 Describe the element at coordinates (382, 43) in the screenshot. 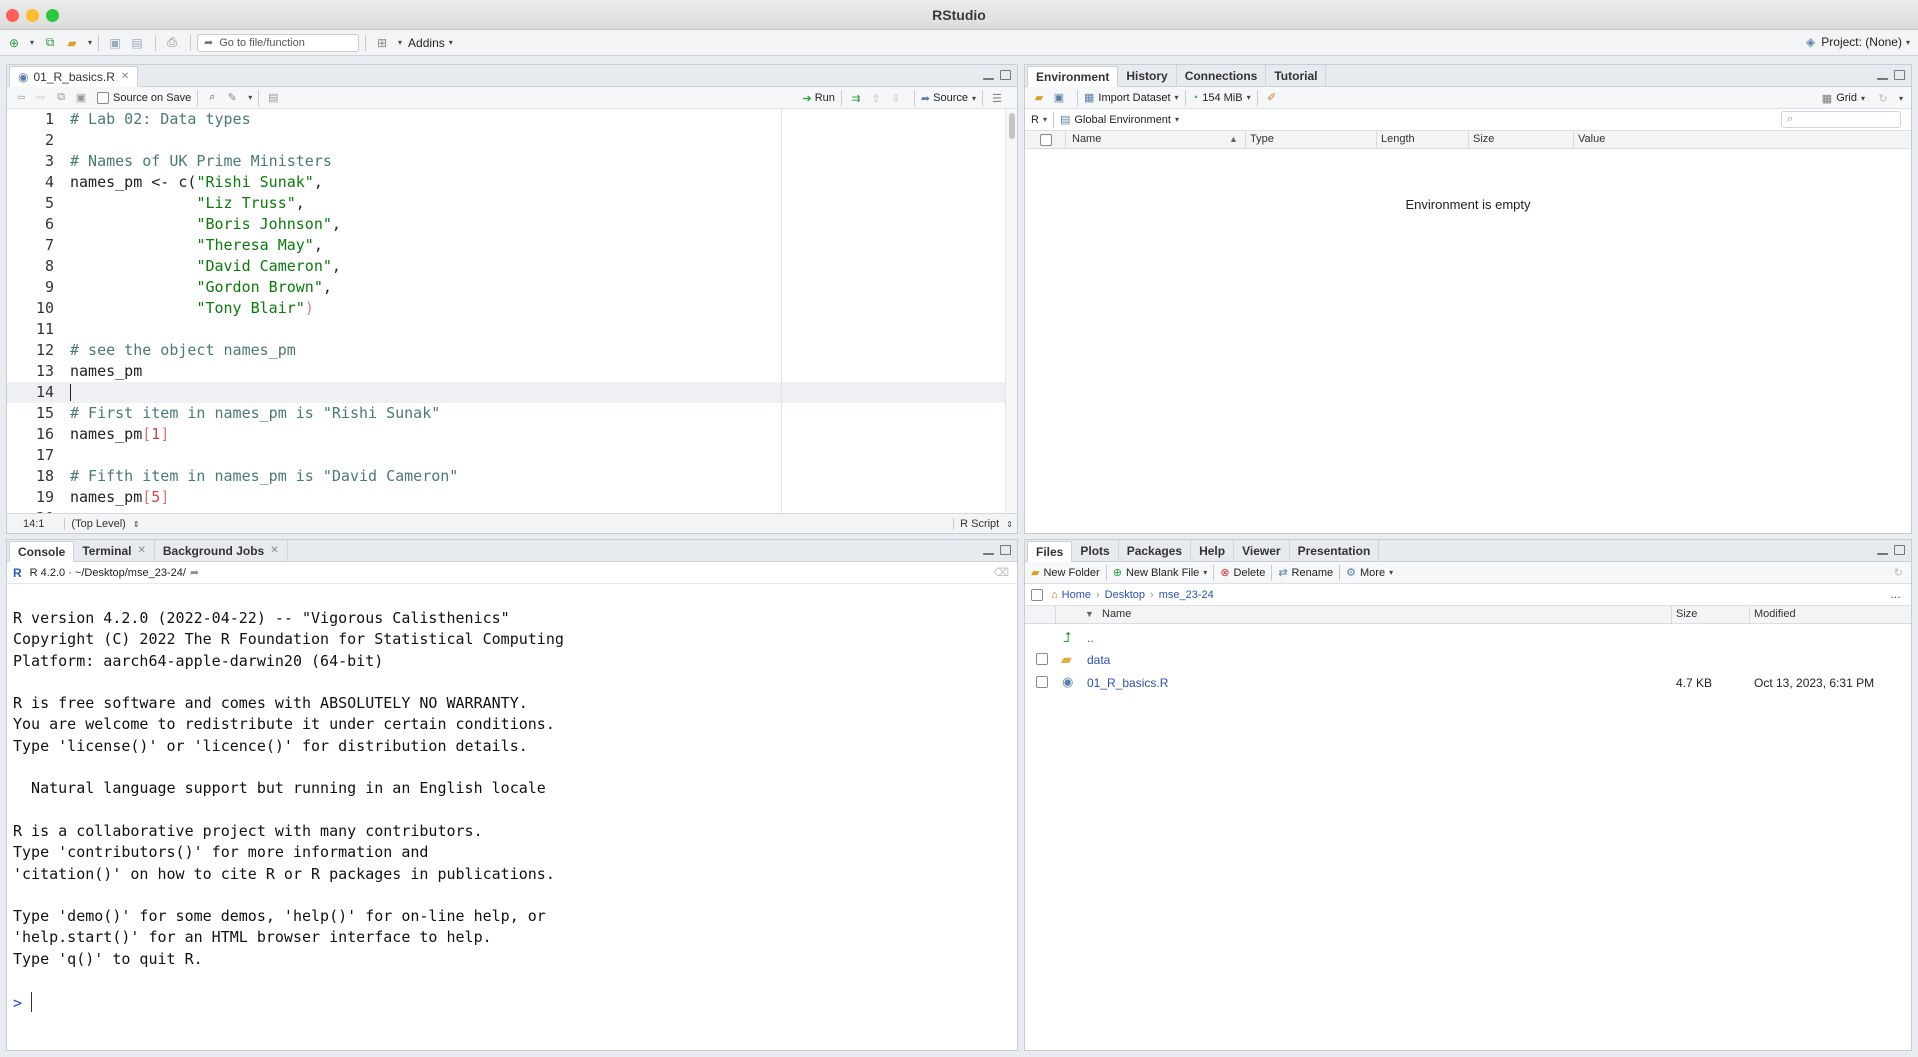

I see `grid-layout-icon: ⊞` at that location.